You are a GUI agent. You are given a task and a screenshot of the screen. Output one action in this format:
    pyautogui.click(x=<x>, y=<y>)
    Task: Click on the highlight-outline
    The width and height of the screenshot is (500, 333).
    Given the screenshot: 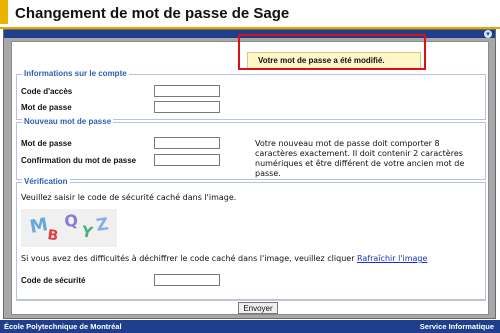 What is the action you would take?
    pyautogui.click(x=332, y=52)
    